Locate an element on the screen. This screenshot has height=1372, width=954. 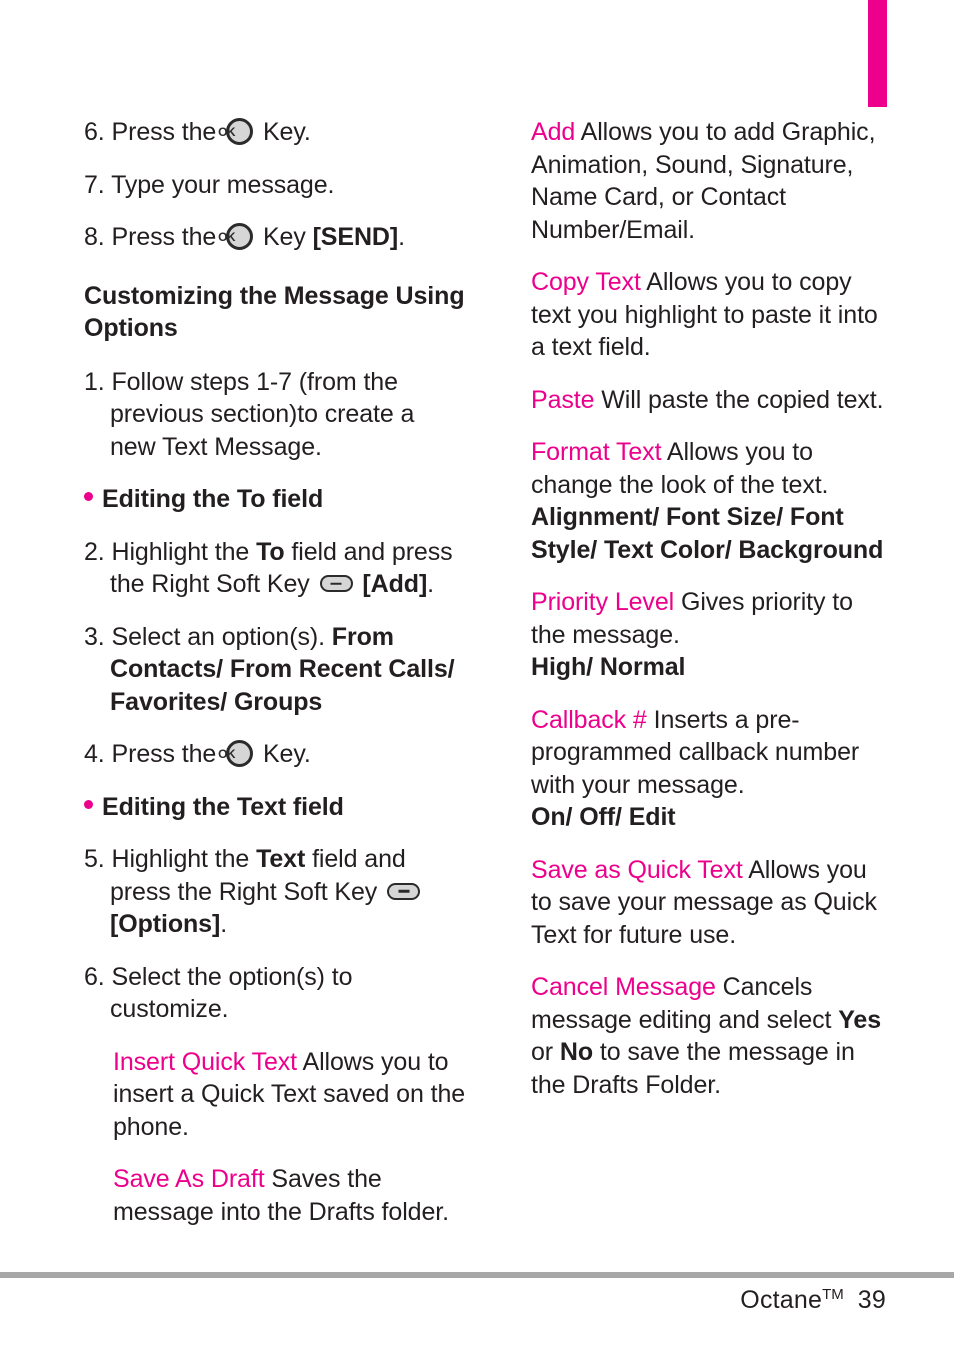
yes-emphasis: Yes is located at coordinates (860, 1019).